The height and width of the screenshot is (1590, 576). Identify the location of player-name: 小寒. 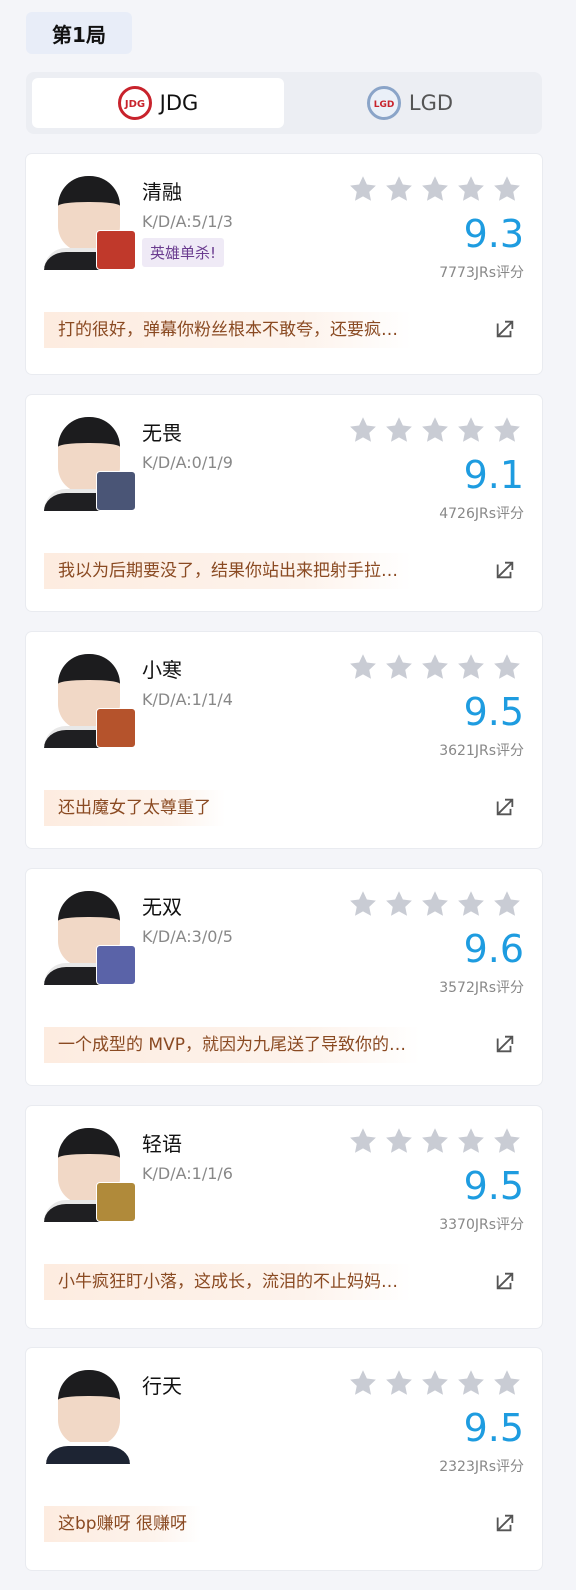
(162, 670).